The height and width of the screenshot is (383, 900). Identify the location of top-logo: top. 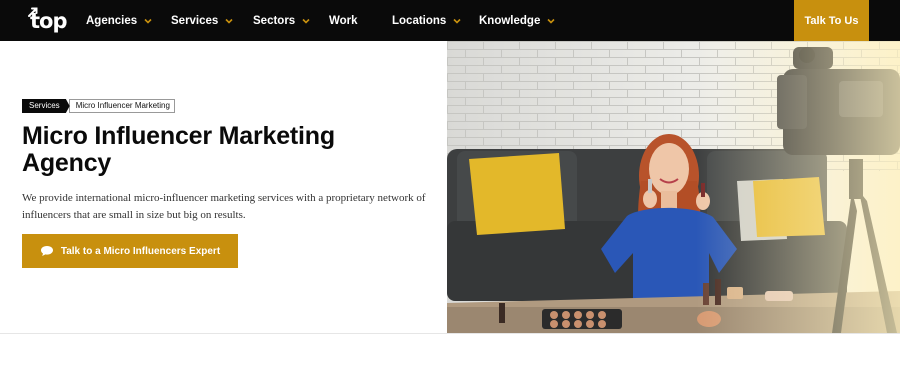
(46, 21).